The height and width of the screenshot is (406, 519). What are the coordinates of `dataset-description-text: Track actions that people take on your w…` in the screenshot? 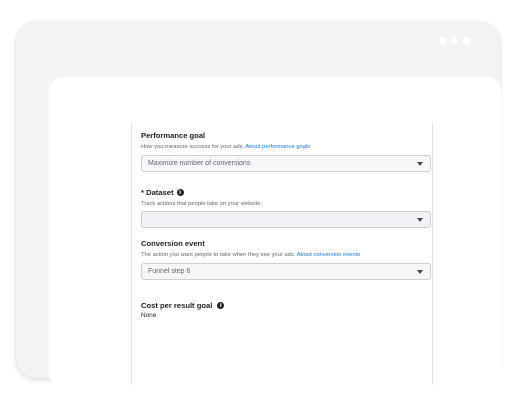 It's located at (201, 204).